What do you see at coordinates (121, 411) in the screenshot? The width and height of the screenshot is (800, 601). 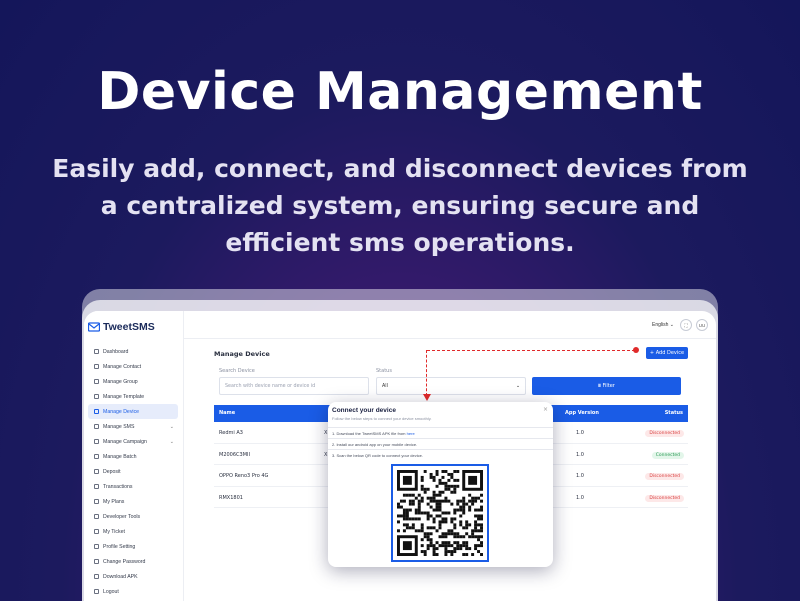 I see `sidebar-item-label: Manage Device` at bounding box center [121, 411].